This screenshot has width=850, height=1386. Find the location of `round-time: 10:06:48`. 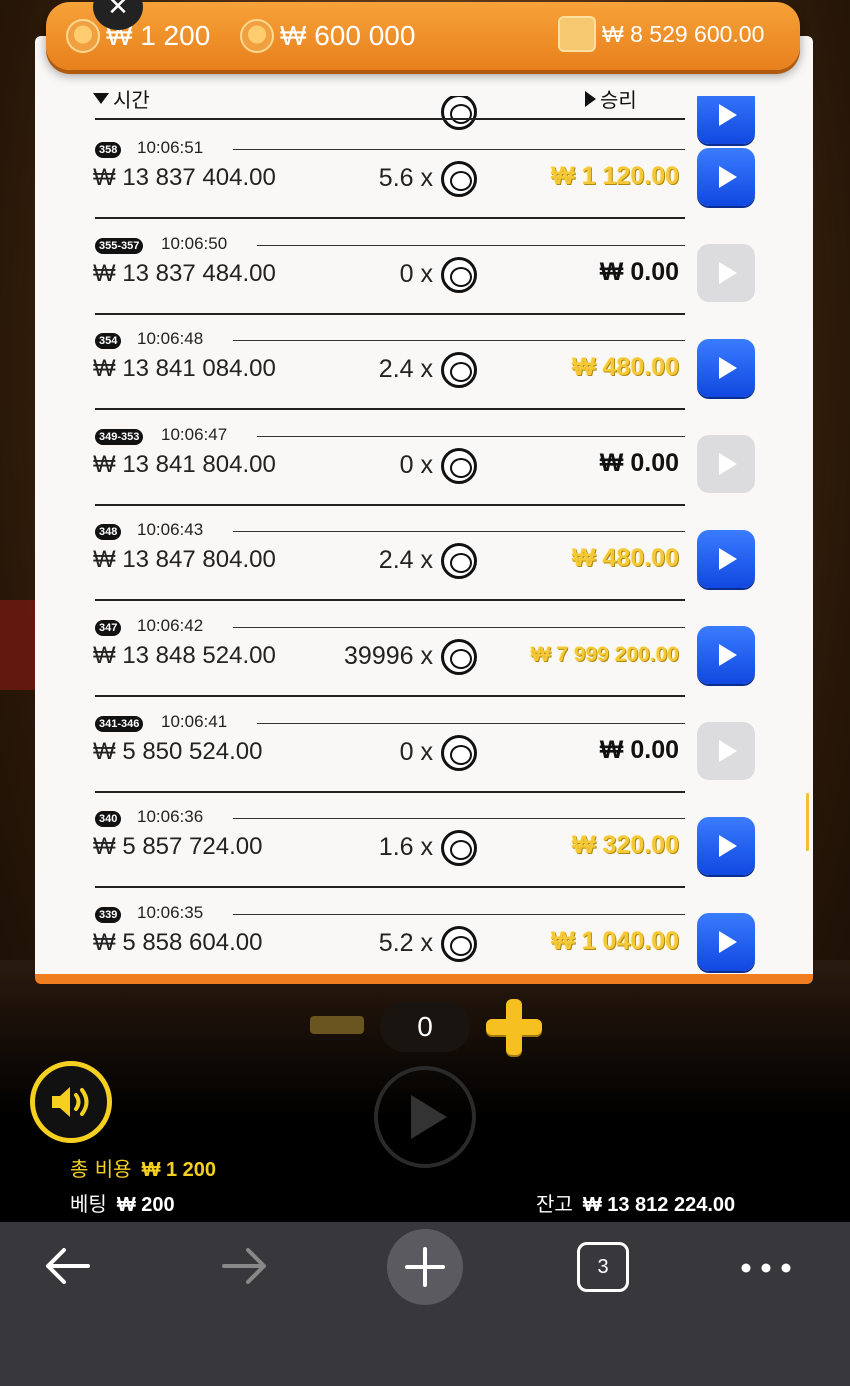

round-time: 10:06:48 is located at coordinates (170, 339).